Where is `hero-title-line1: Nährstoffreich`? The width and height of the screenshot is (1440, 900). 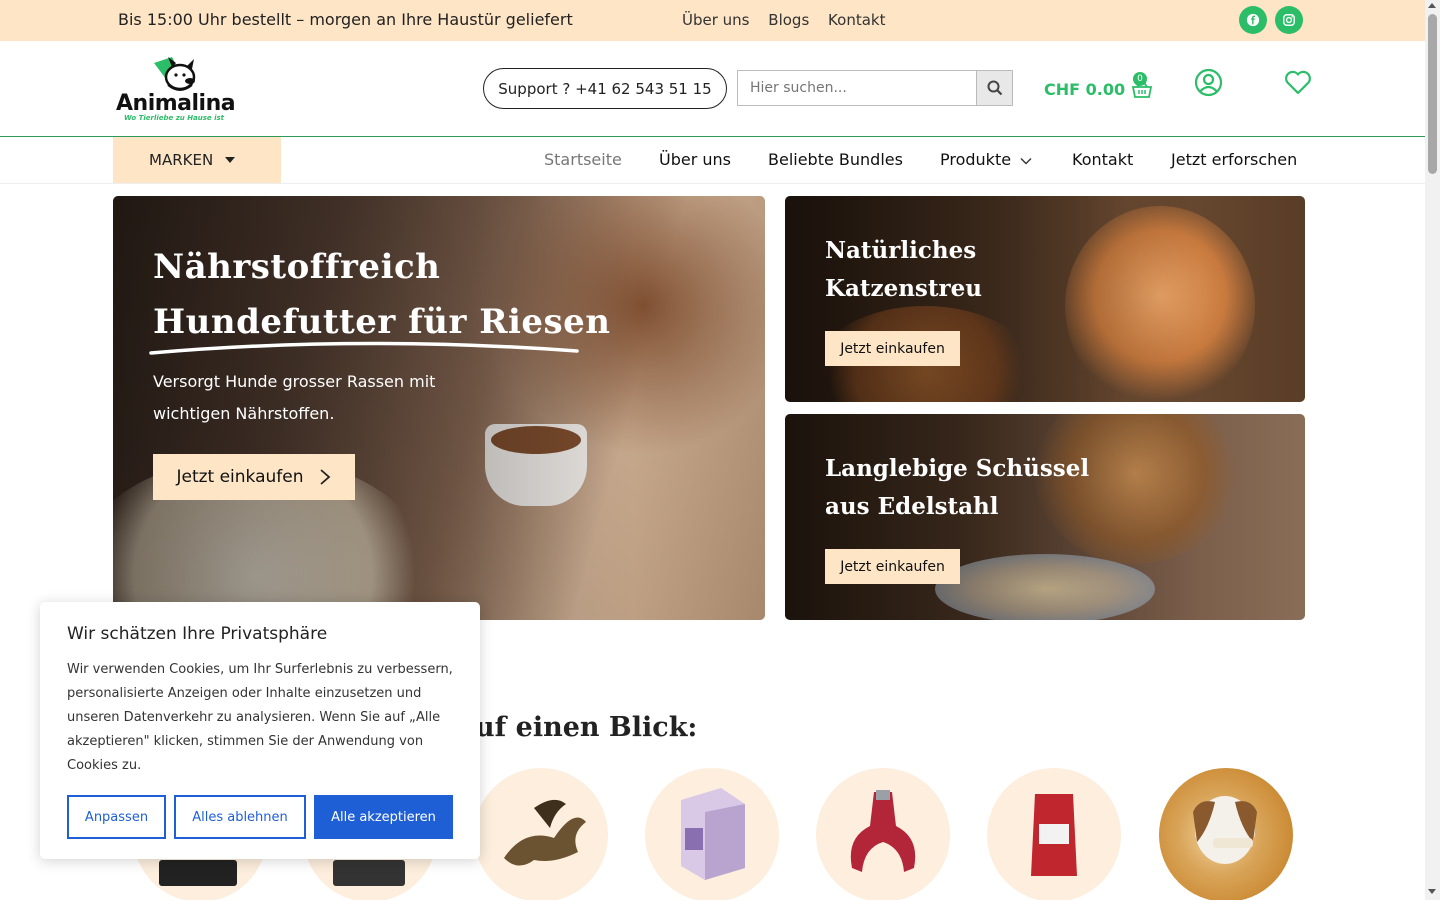
hero-title-line1: Nährstoffreich is located at coordinates (297, 267).